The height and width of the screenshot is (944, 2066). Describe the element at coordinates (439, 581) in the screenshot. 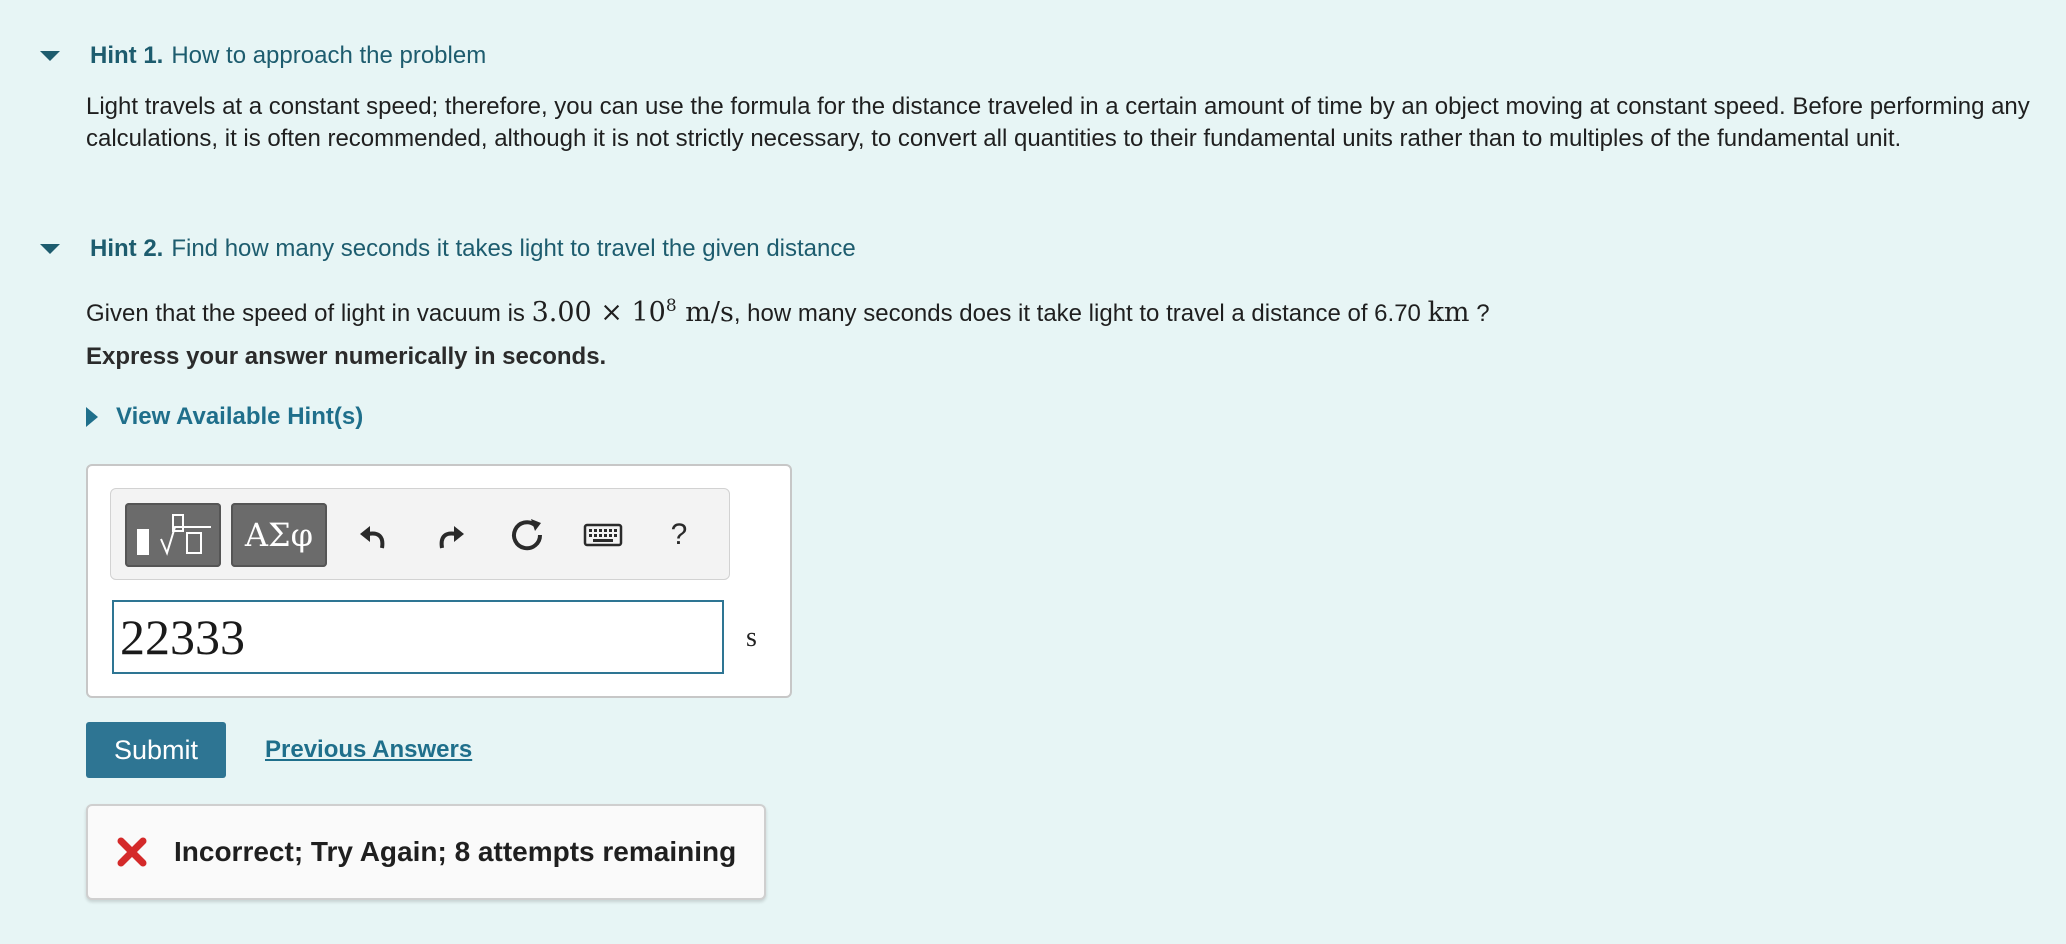

I see `answer-panel: ΑΣφ ? 22333 s` at that location.